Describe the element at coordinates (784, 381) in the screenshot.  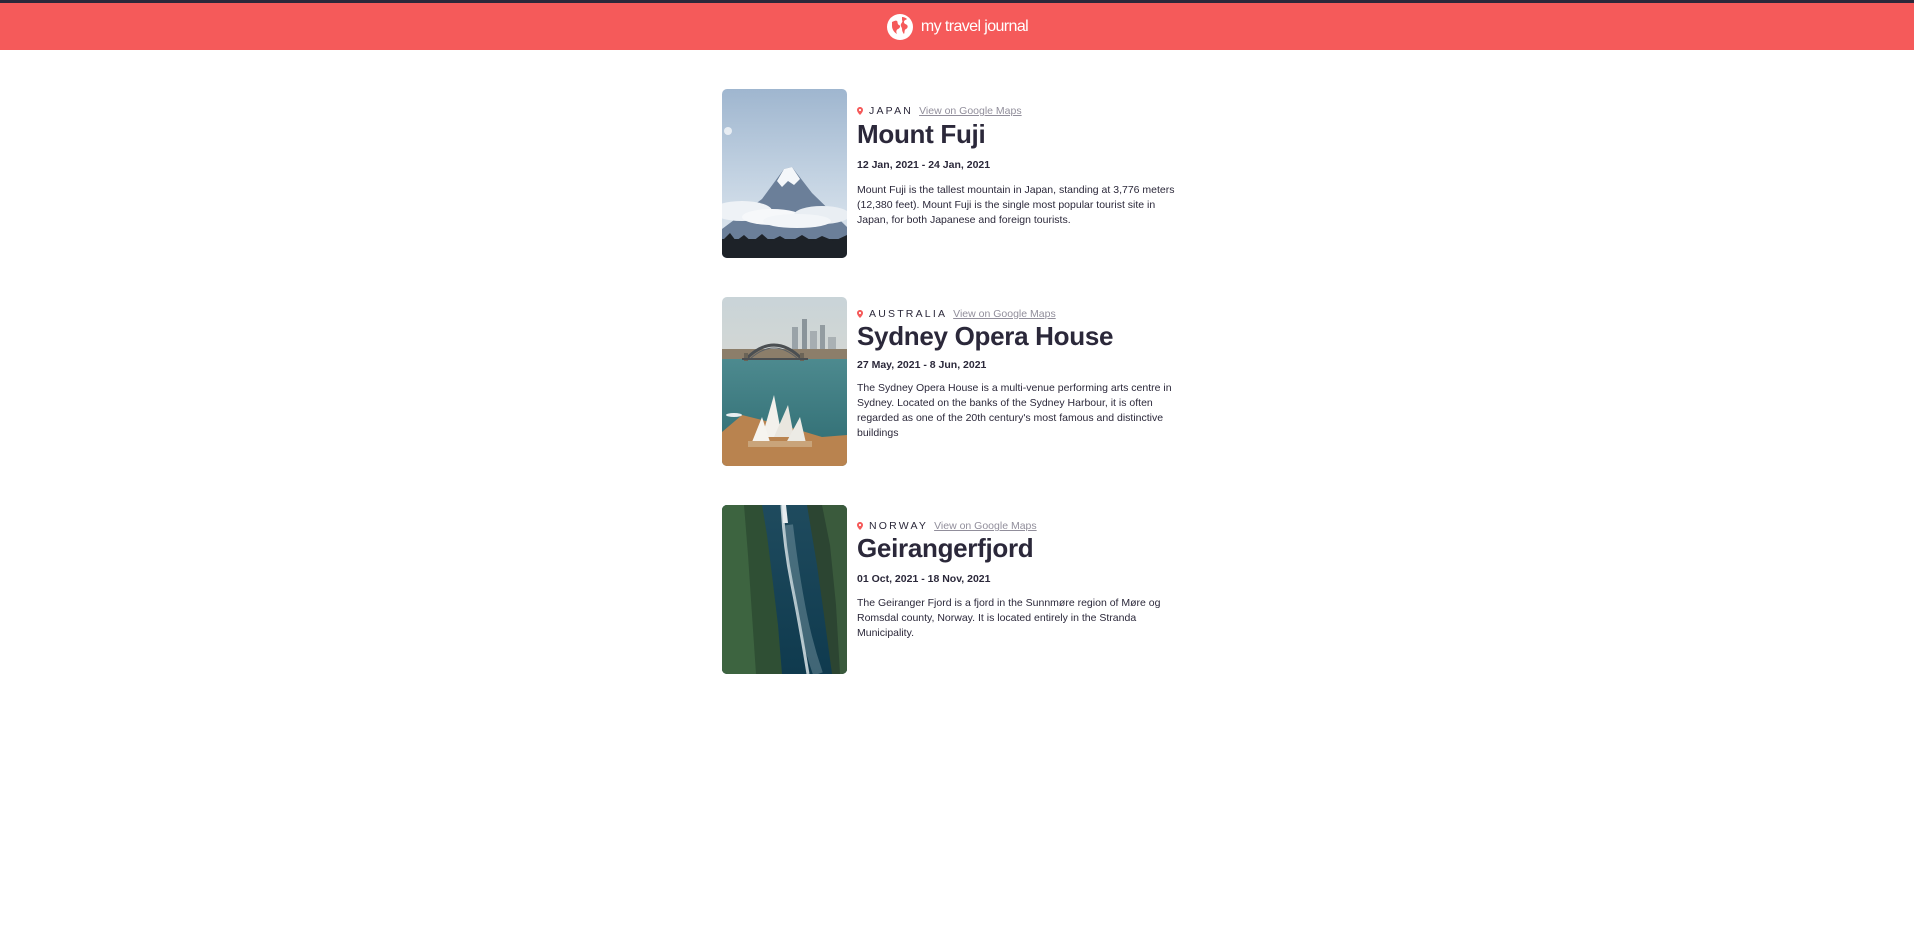
I see `sydney-opera-house-photo` at that location.